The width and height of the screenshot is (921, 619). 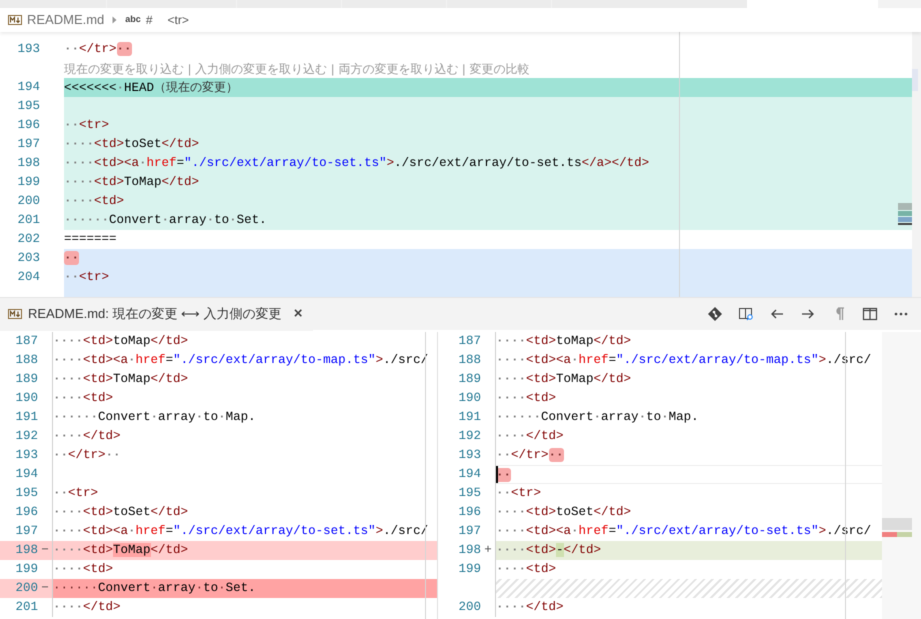 I want to click on code-line: =======, so click(x=91, y=239).